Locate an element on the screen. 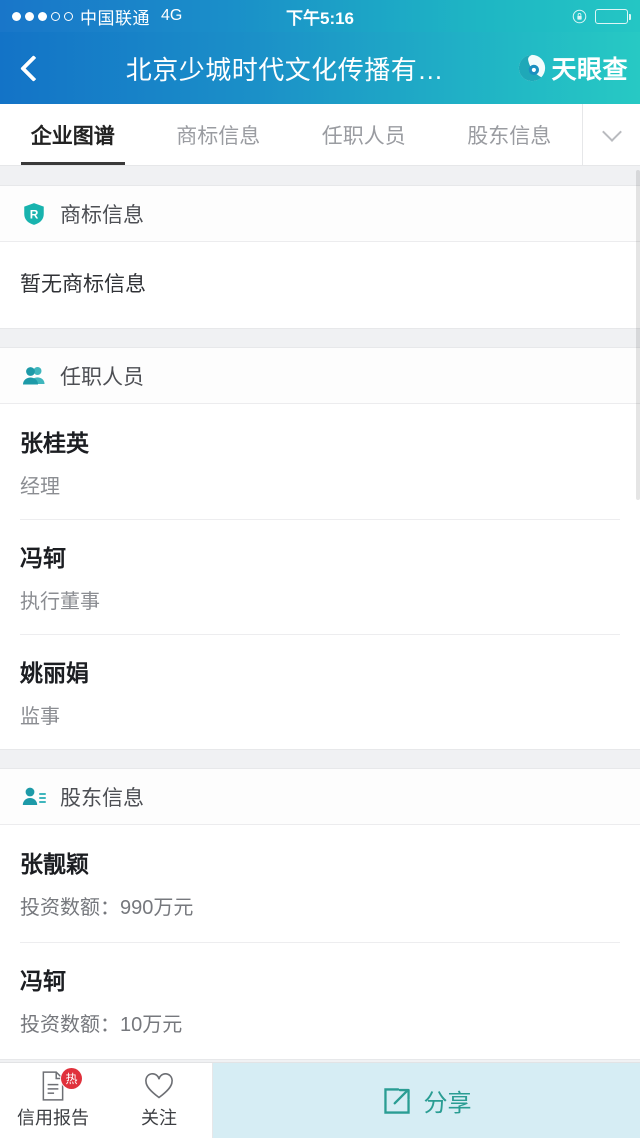 The image size is (640, 1138). section-header-shareholders: 股东信息 is located at coordinates (320, 797).